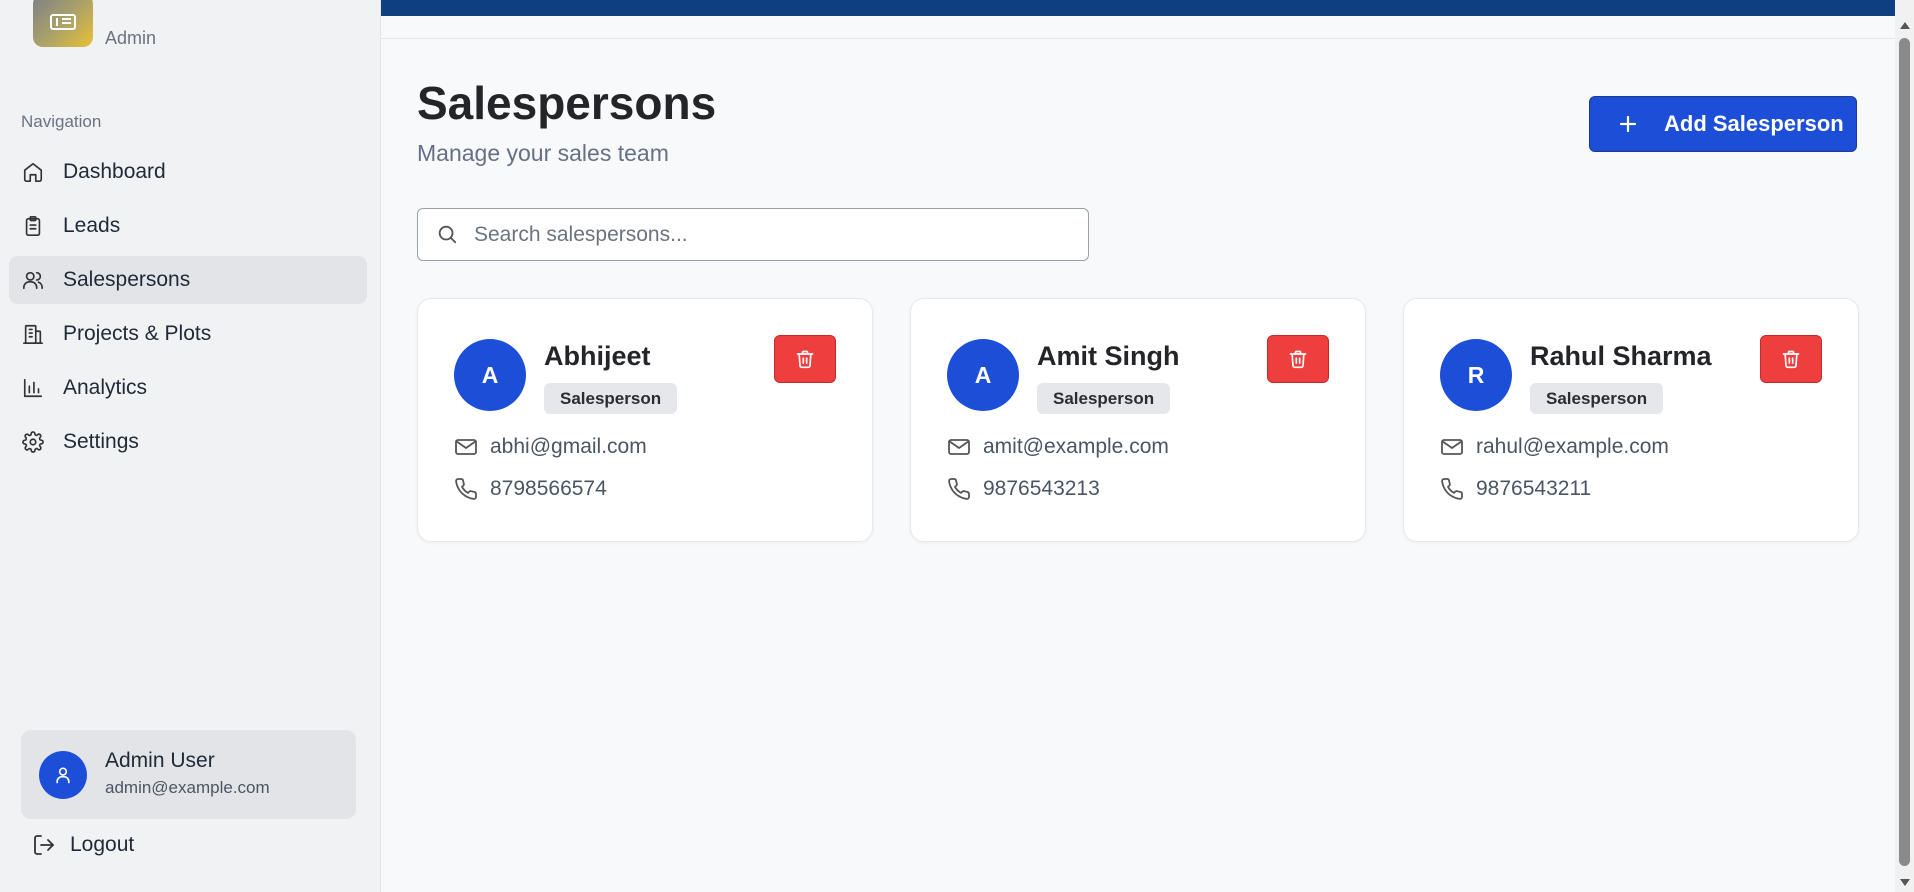  Describe the element at coordinates (1138, 38) in the screenshot. I see `header-divider` at that location.